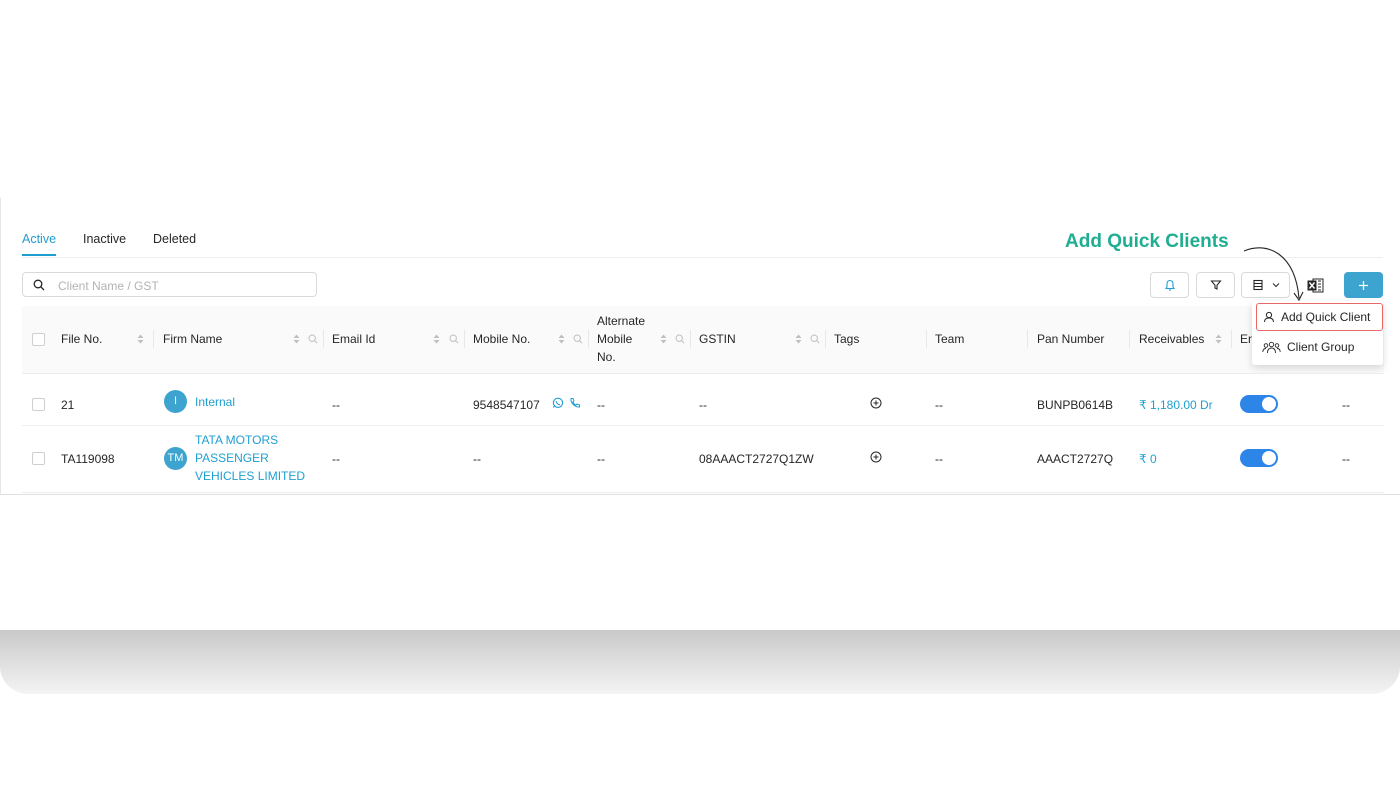 Image resolution: width=1400 pixels, height=800 pixels. Describe the element at coordinates (104, 239) in the screenshot. I see `tab-inactive: Inactive` at that location.